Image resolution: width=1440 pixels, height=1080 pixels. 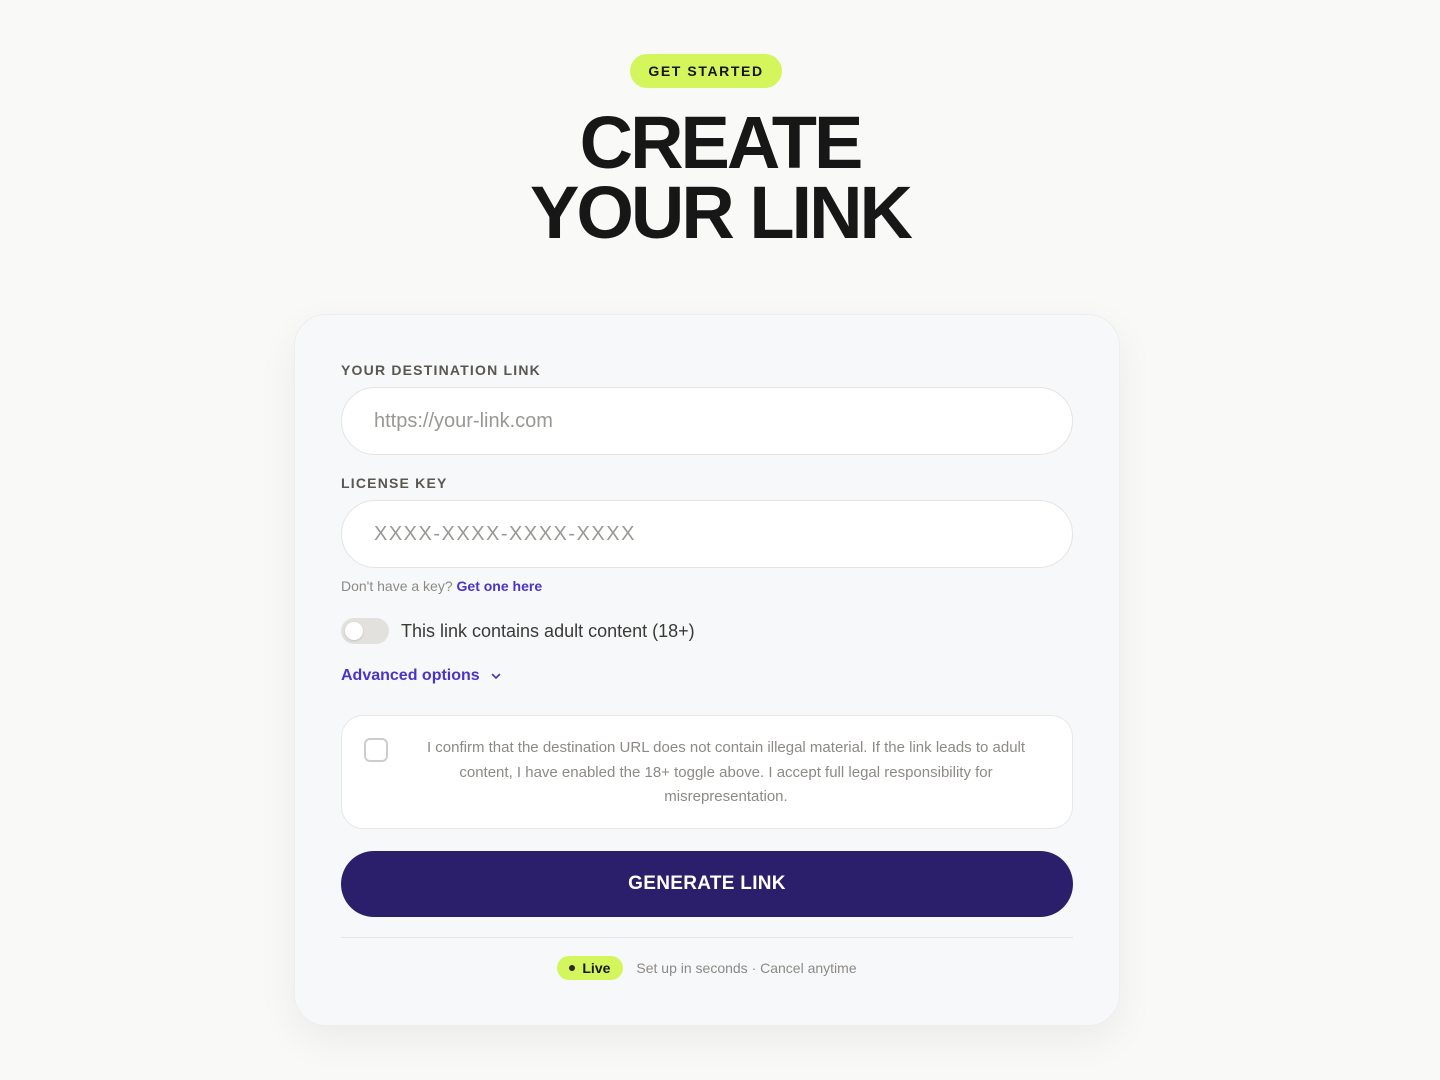 I want to click on page-title-line-1: CREATE, so click(x=721, y=142).